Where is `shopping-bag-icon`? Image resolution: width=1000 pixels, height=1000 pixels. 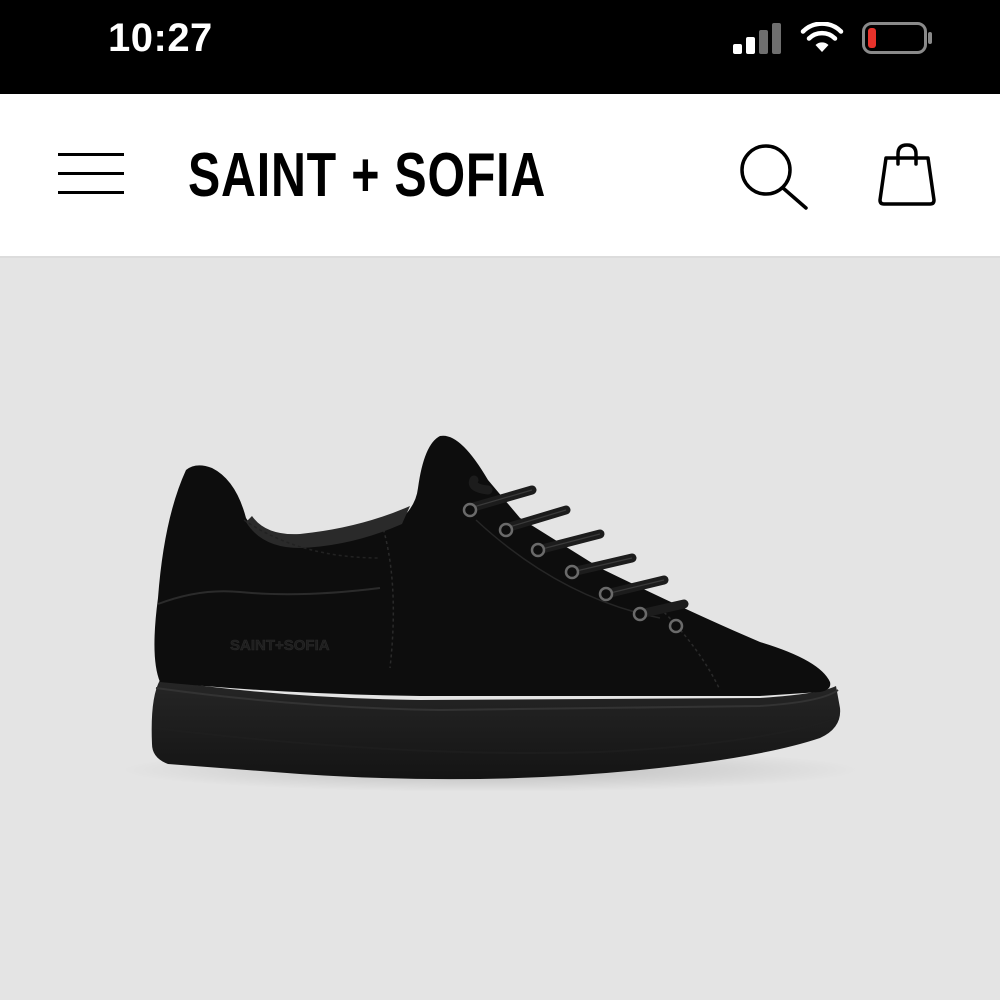 shopping-bag-icon is located at coordinates (907, 175).